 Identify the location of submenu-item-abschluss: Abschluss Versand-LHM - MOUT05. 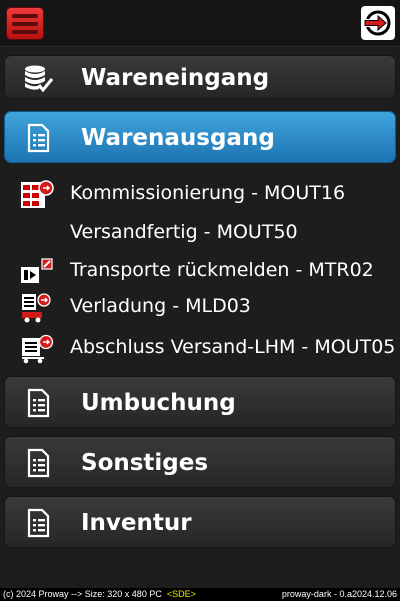
(208, 348).